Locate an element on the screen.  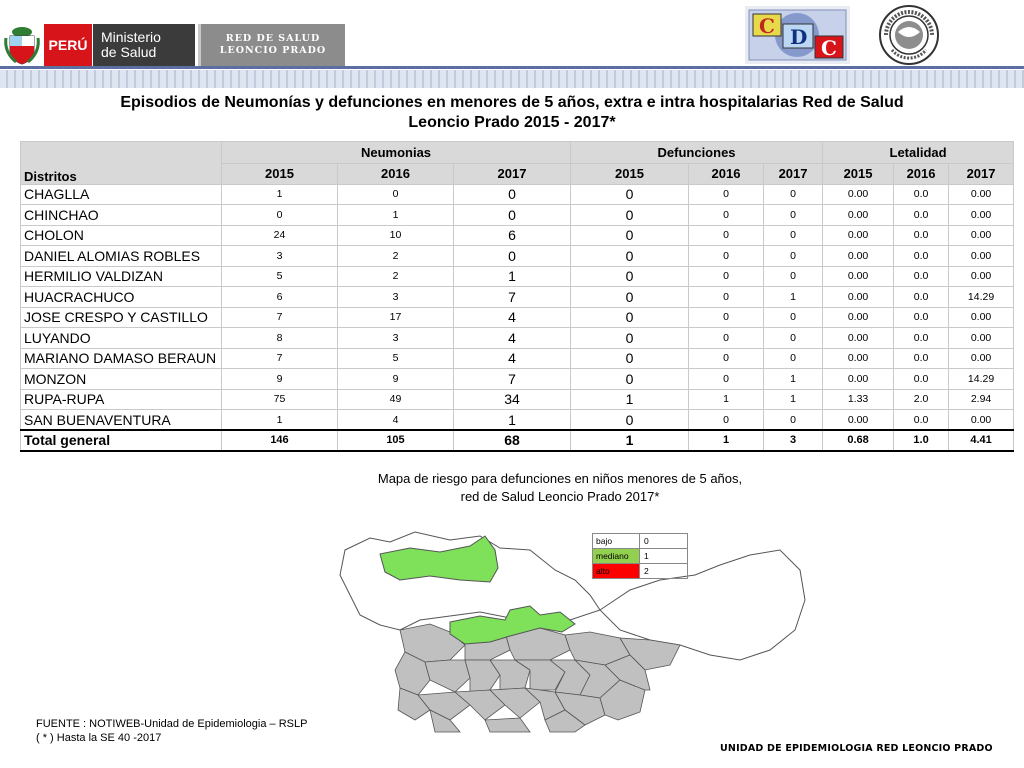
cell-n17: 68 is located at coordinates (512, 440).